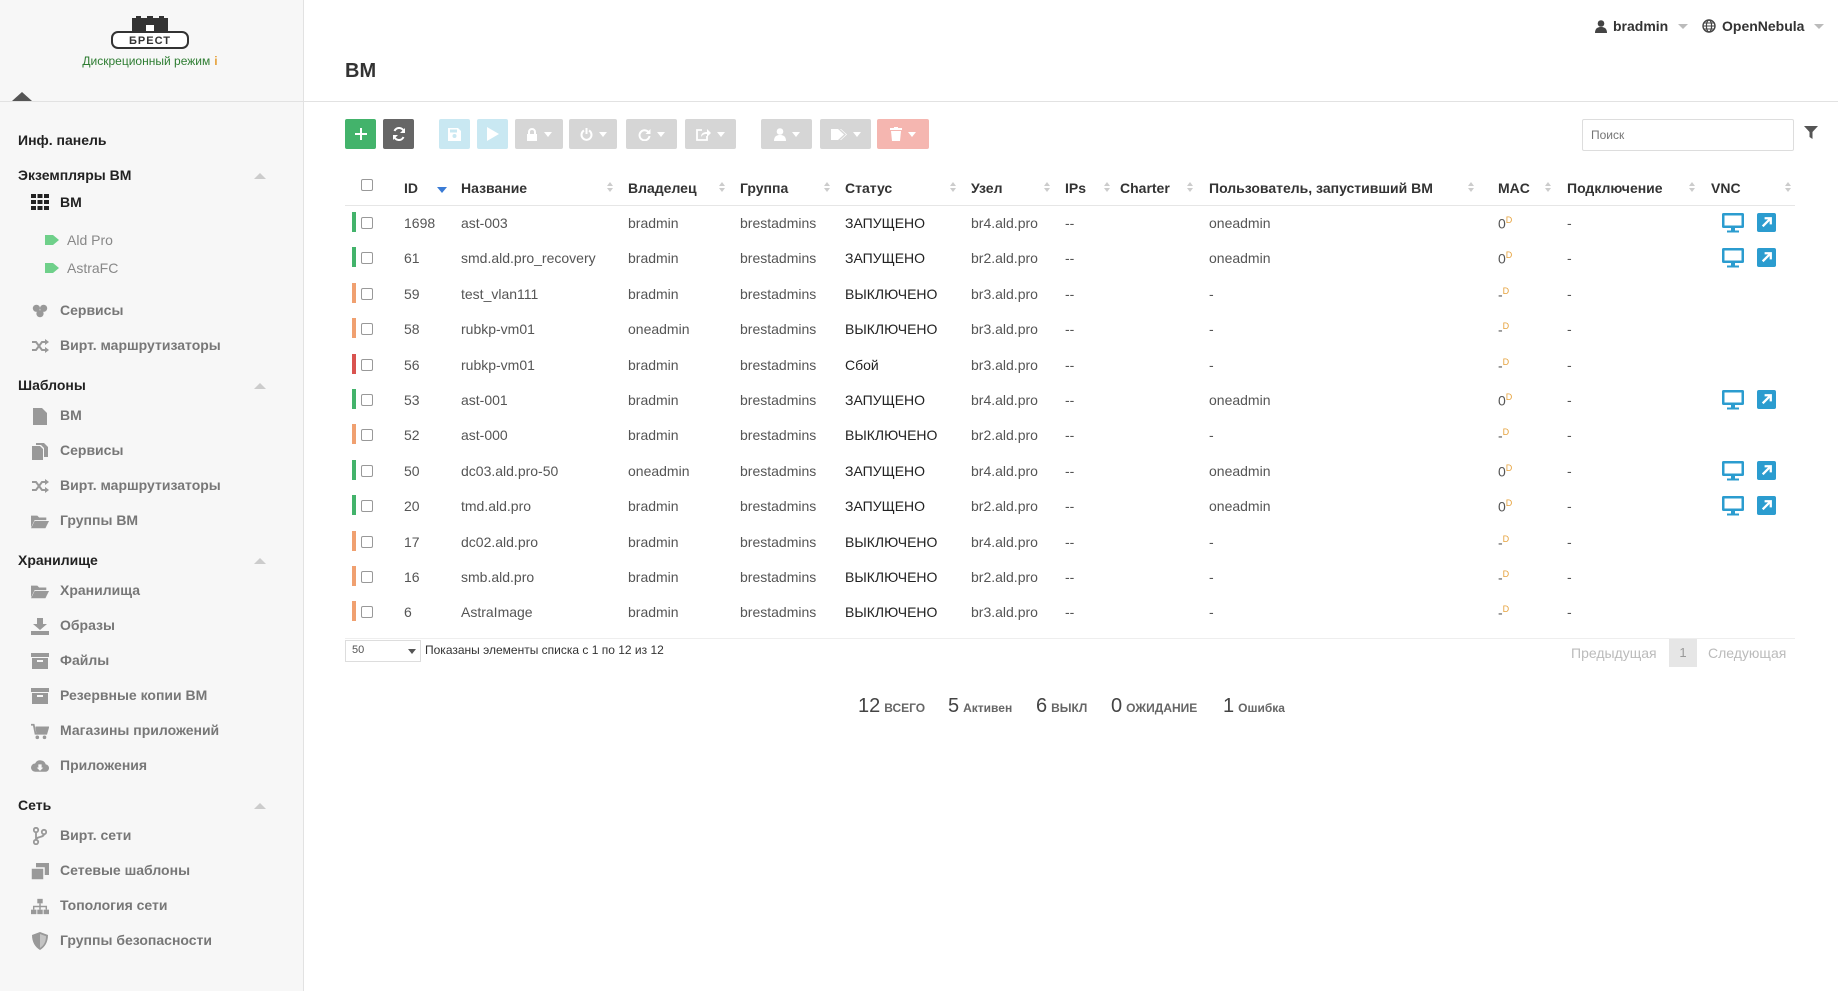 This screenshot has width=1838, height=991. What do you see at coordinates (367, 185) in the screenshot?
I see `select-all-checkbox` at bounding box center [367, 185].